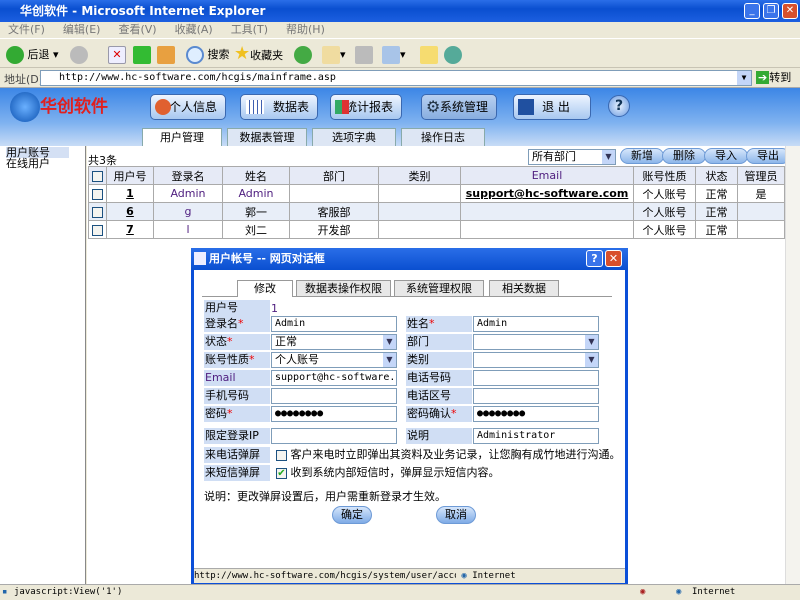  Describe the element at coordinates (790, 11) in the screenshot. I see `close-button: ✕` at that location.